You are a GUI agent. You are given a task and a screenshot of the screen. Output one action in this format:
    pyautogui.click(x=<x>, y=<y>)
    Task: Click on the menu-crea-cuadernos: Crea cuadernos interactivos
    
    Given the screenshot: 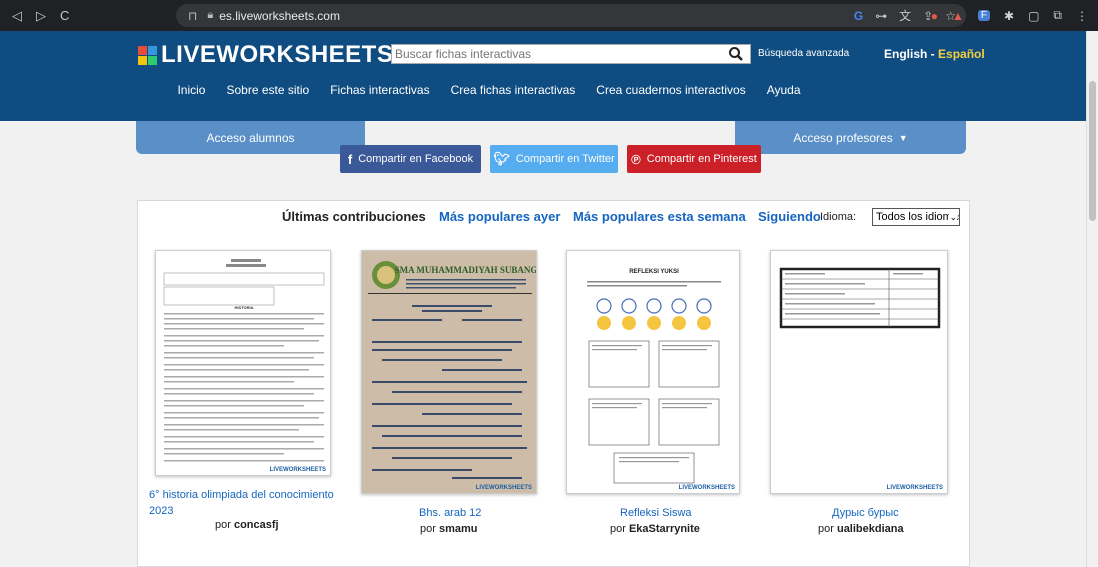 What is the action you would take?
    pyautogui.click(x=670, y=90)
    